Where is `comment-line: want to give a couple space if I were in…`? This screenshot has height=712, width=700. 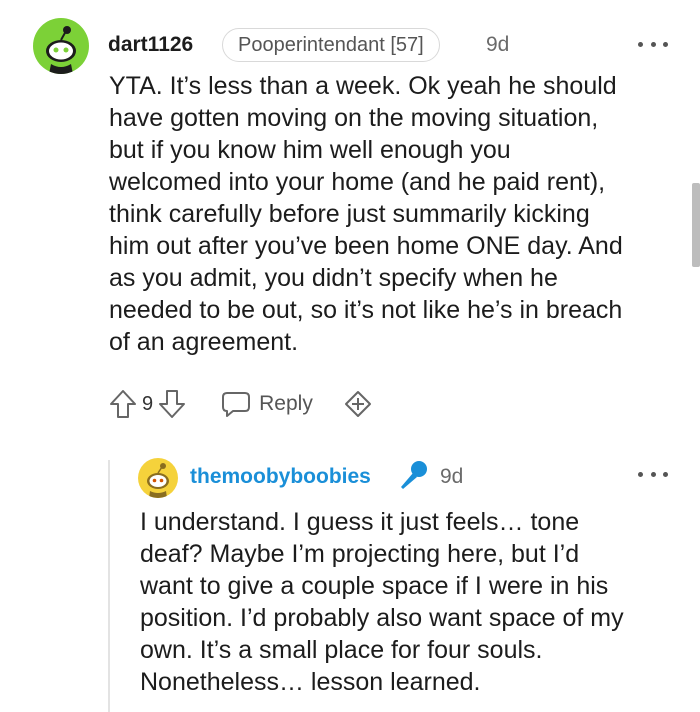 comment-line: want to give a couple space if I were in… is located at coordinates (374, 586).